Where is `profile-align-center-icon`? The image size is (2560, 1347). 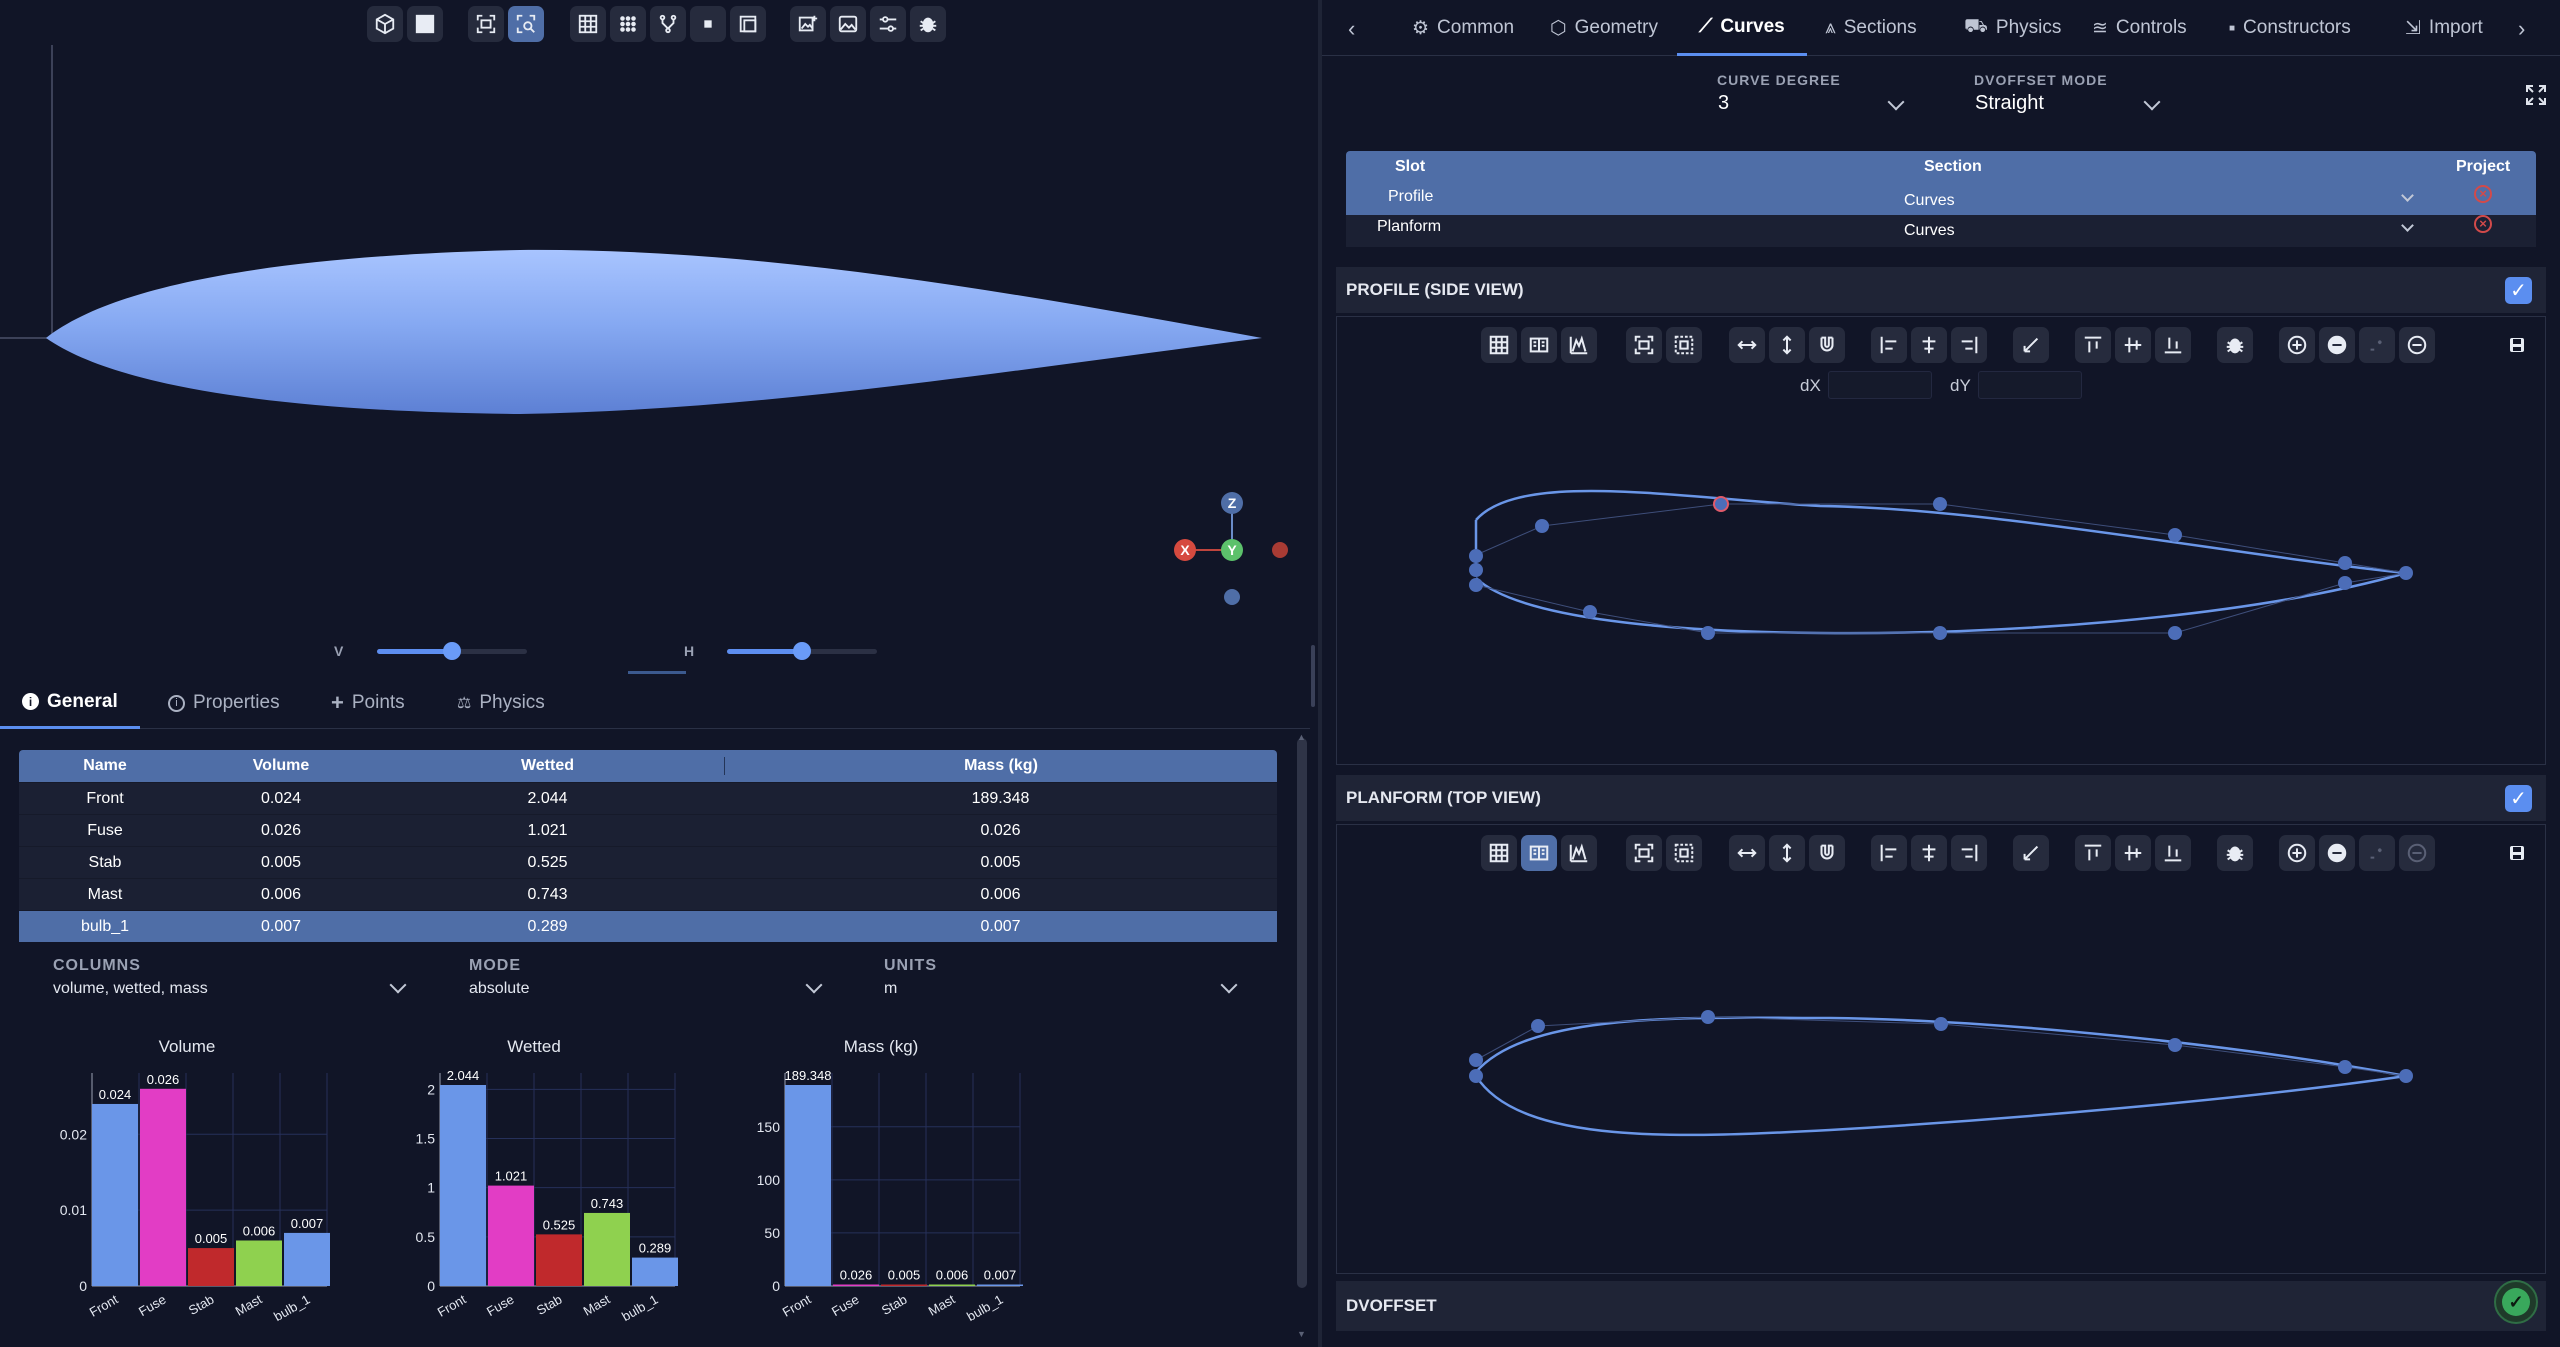 profile-align-center-icon is located at coordinates (1929, 345).